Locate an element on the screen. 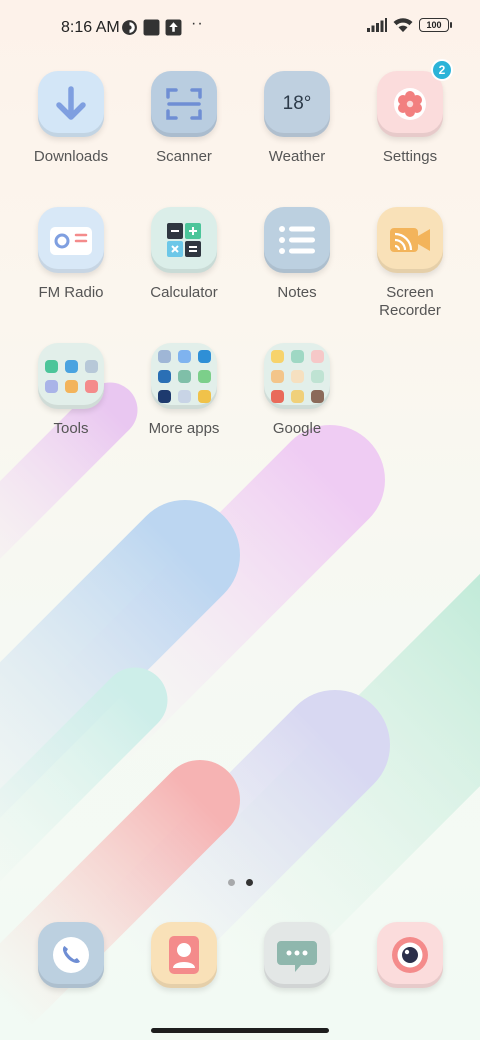 This screenshot has height=1040, width=480. dock-camera is located at coordinates (410, 955).